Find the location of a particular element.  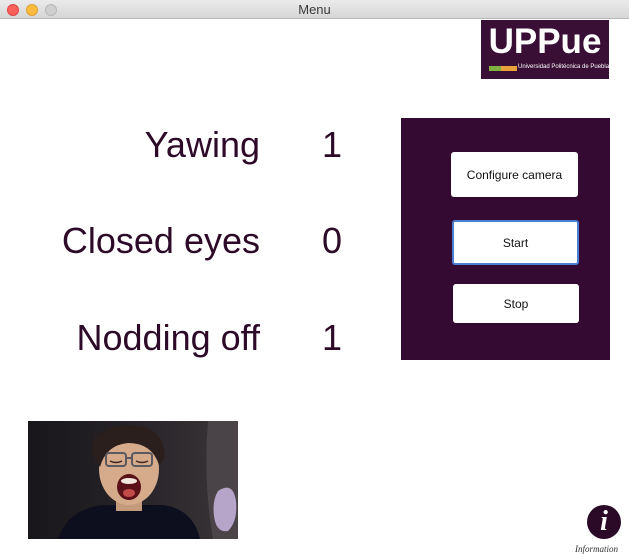

uppue-logo: UPPue Universidad Politécnica de Puebla is located at coordinates (545, 49).